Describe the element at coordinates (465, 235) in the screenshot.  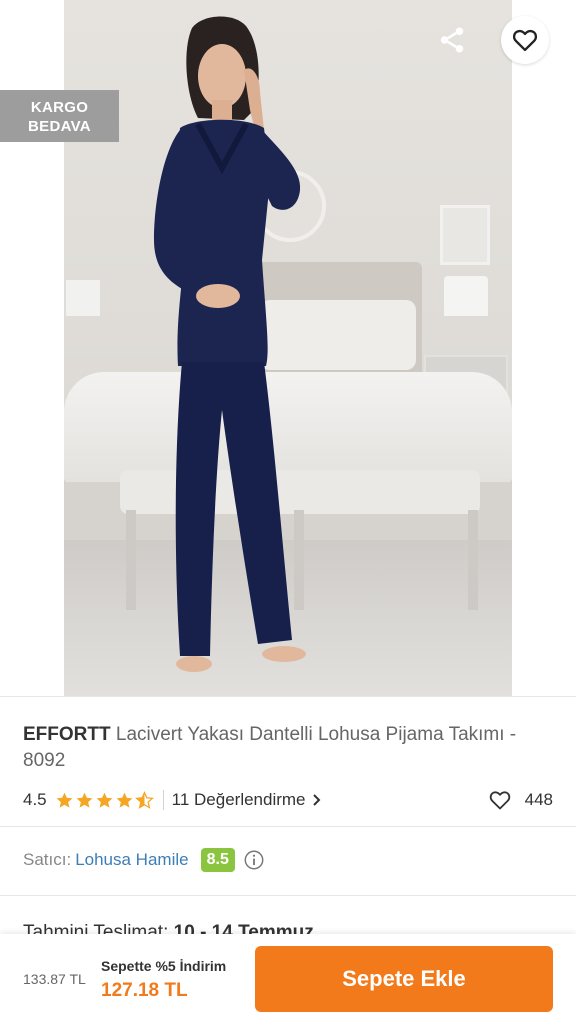
I see `photo-frame` at that location.